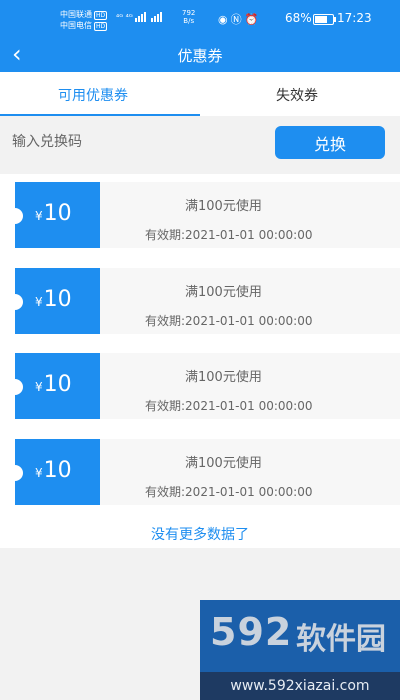  I want to click on watermark-brand: 软件园, so click(341, 639).